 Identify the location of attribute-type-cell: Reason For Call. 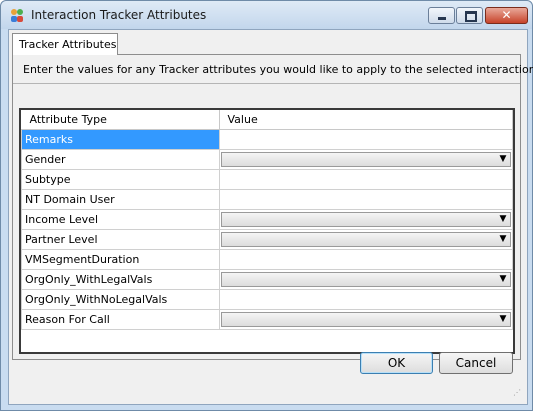
(120, 319).